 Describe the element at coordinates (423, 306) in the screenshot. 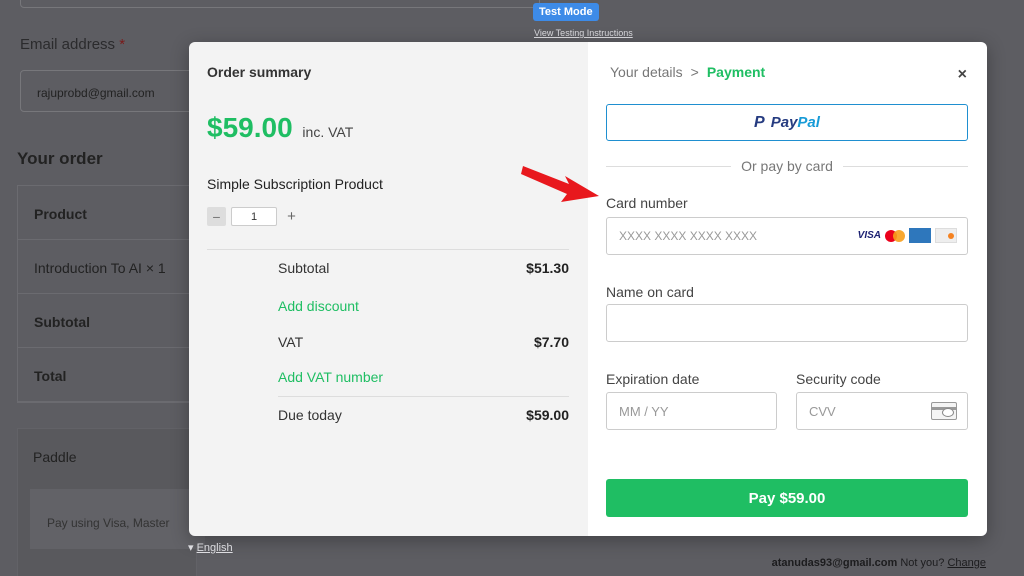

I see `discount-row: Add discount` at that location.